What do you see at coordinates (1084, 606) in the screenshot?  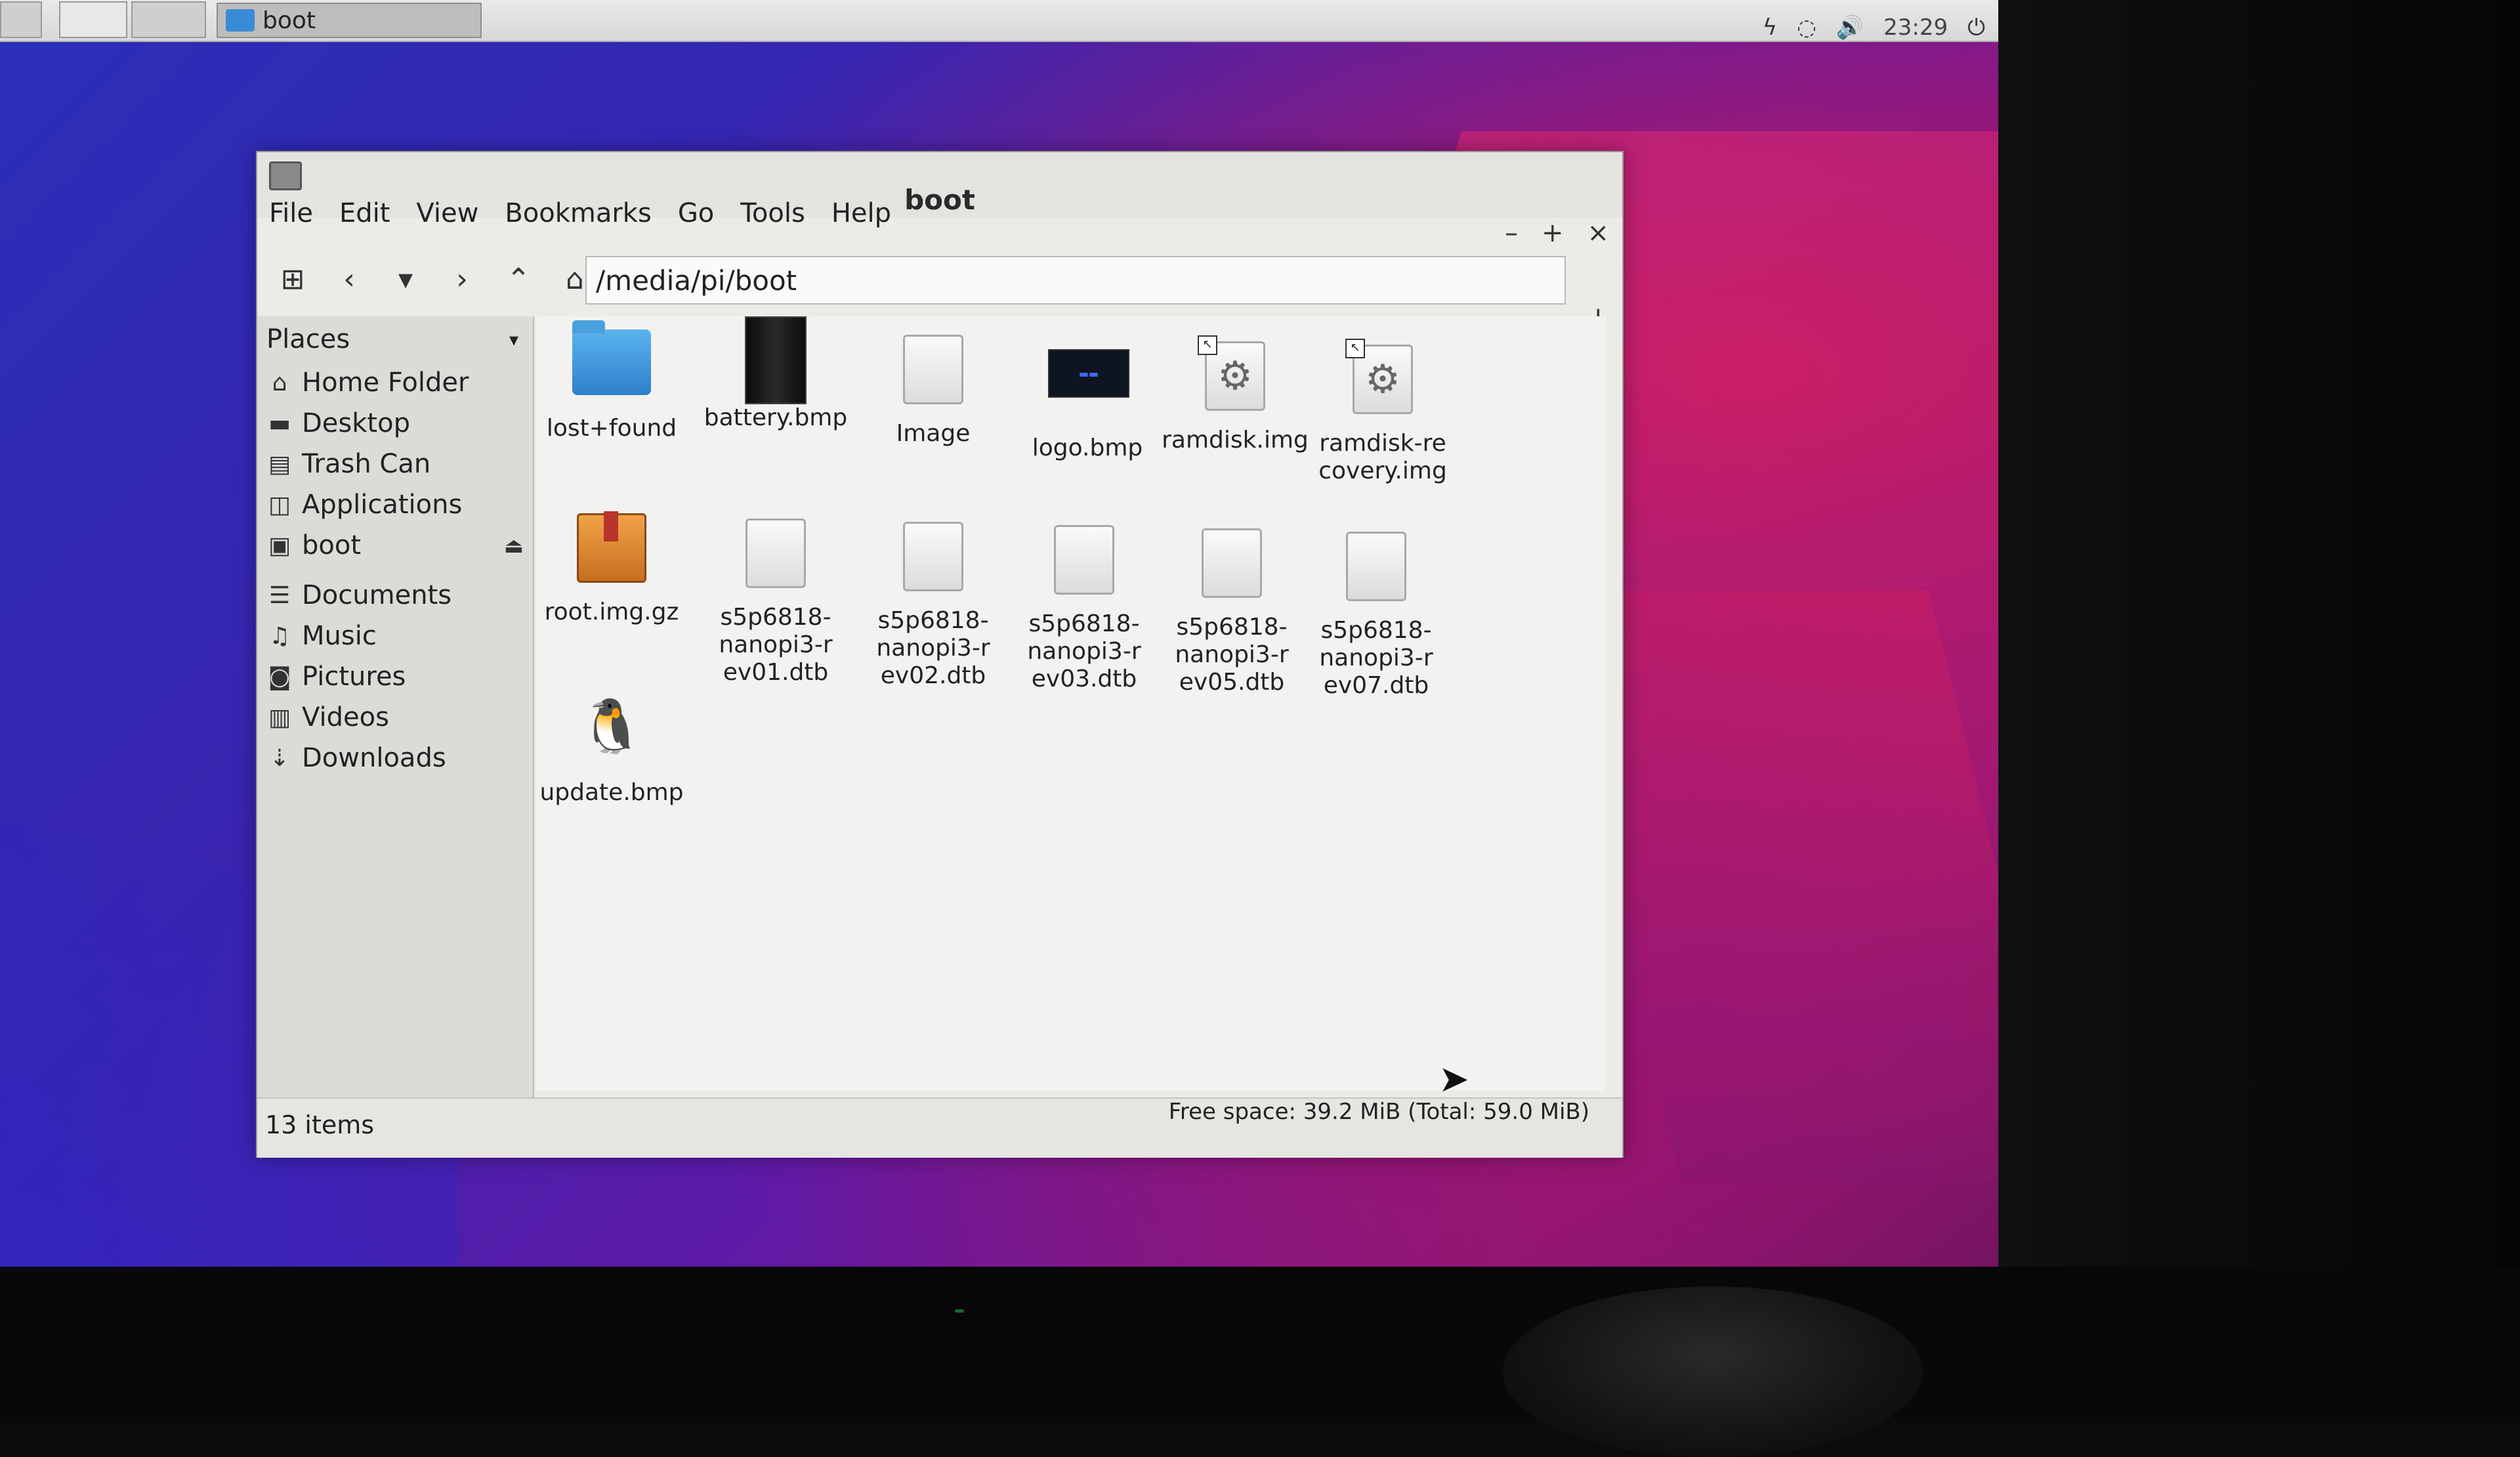 I see `file-item: s5p6818-nanopi3-rev03.dtb` at bounding box center [1084, 606].